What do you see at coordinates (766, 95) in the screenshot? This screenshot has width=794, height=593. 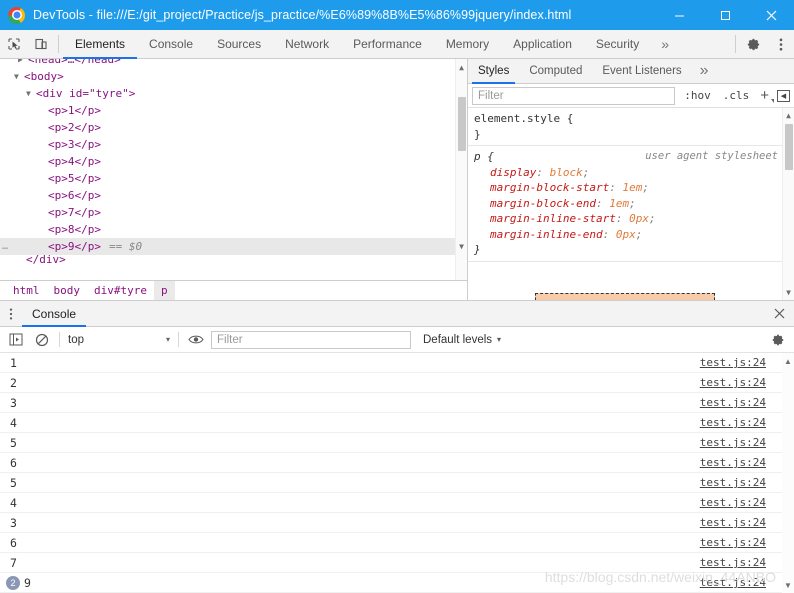 I see `new-style-rule-button: +` at bounding box center [766, 95].